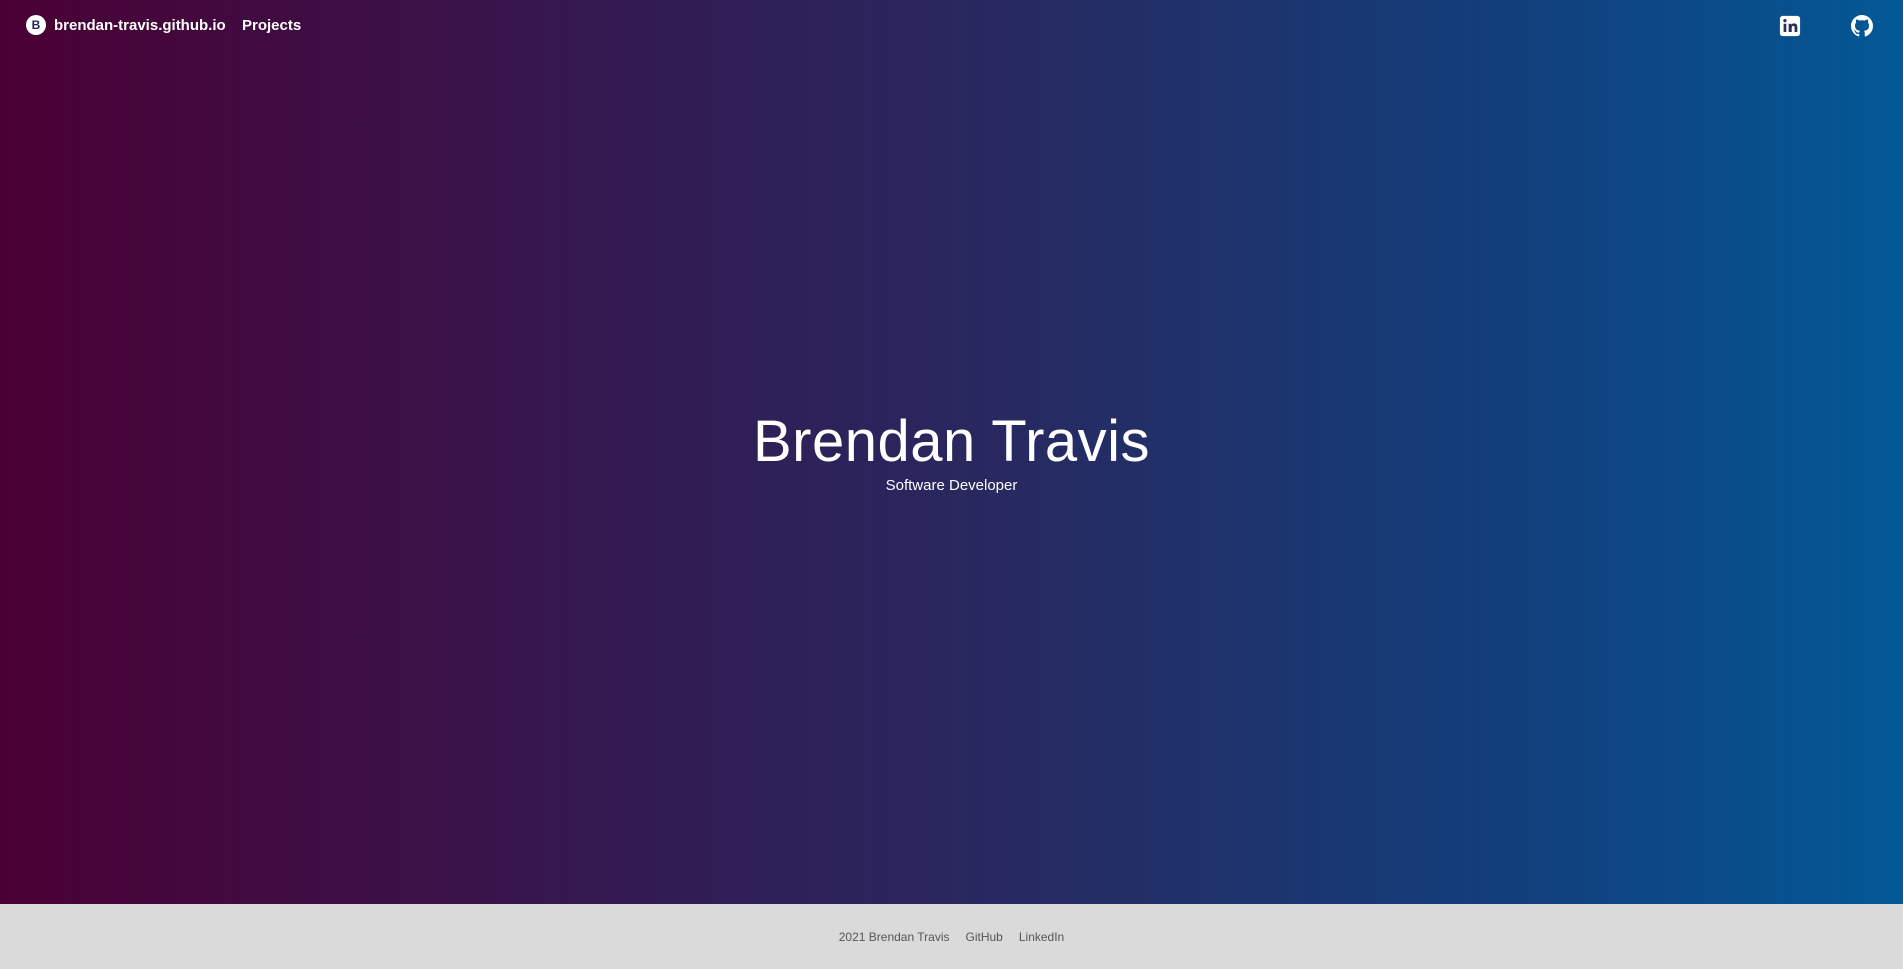  Describe the element at coordinates (140, 25) in the screenshot. I see `brand-text: brendan-travis.github.io` at that location.